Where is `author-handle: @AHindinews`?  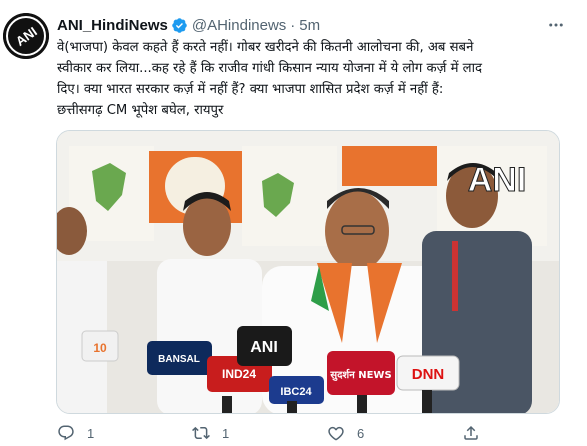 author-handle: @AHindinews is located at coordinates (239, 25).